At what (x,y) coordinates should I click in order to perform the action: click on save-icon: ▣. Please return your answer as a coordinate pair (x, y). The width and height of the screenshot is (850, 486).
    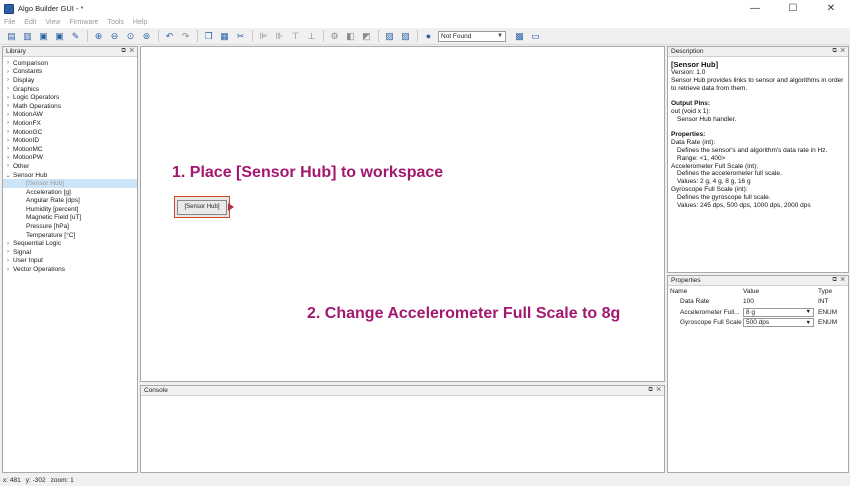
    Looking at the image, I should click on (43, 36).